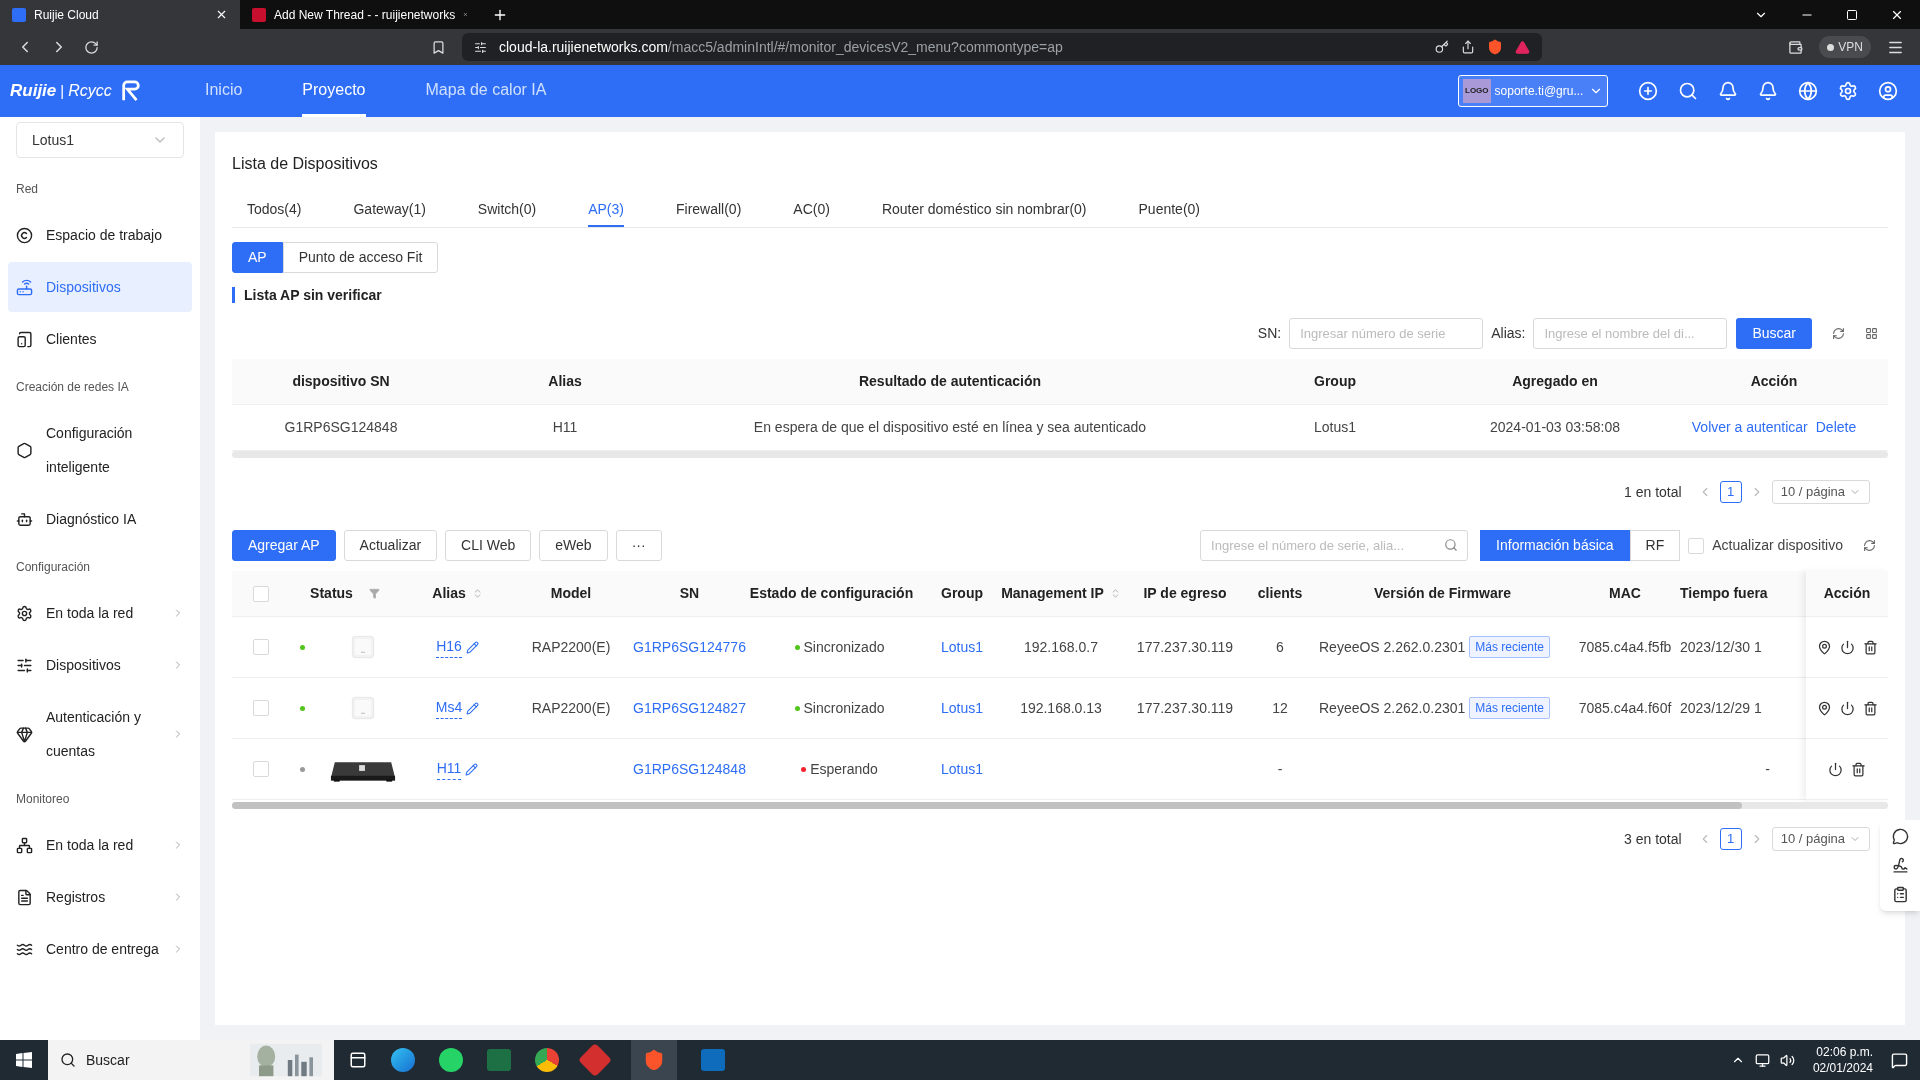 The height and width of the screenshot is (1080, 1920). What do you see at coordinates (449, 769) in the screenshot?
I see `alias-link: H11` at bounding box center [449, 769].